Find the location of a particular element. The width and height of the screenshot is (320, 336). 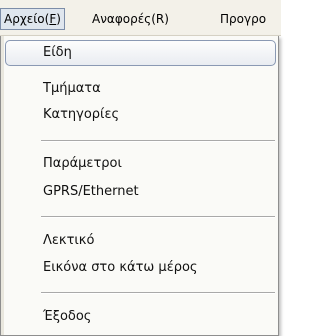

menu-item-items-label: Είδη is located at coordinates (57, 52).